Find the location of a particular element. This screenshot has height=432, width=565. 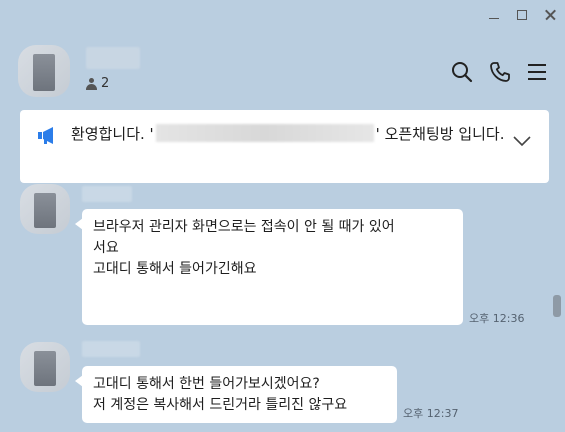

message-line: 서요 is located at coordinates (106, 248).